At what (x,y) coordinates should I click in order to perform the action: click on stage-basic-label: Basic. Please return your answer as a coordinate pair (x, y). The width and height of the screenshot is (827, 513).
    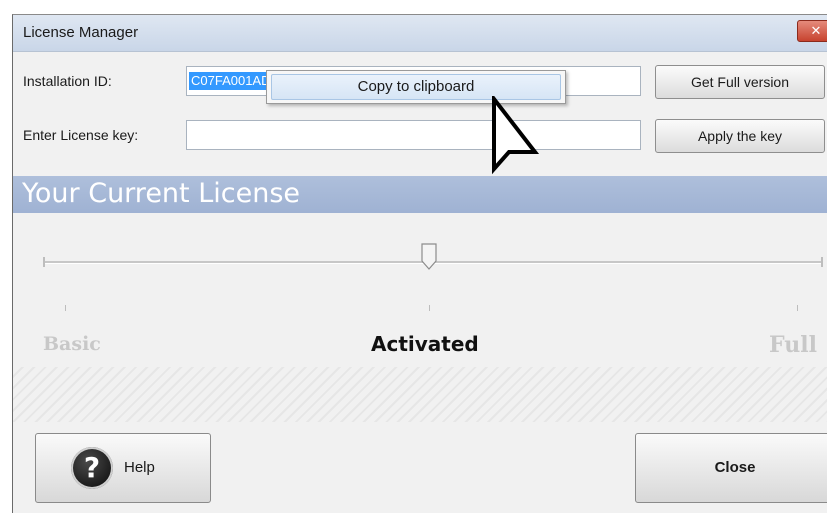
    Looking at the image, I should click on (72, 344).